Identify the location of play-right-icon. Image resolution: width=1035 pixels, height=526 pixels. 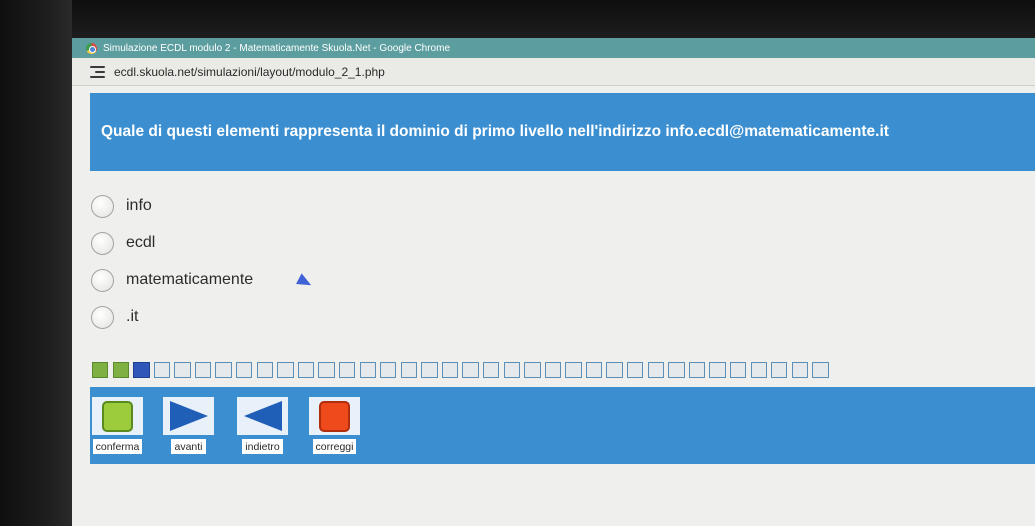
(188, 416).